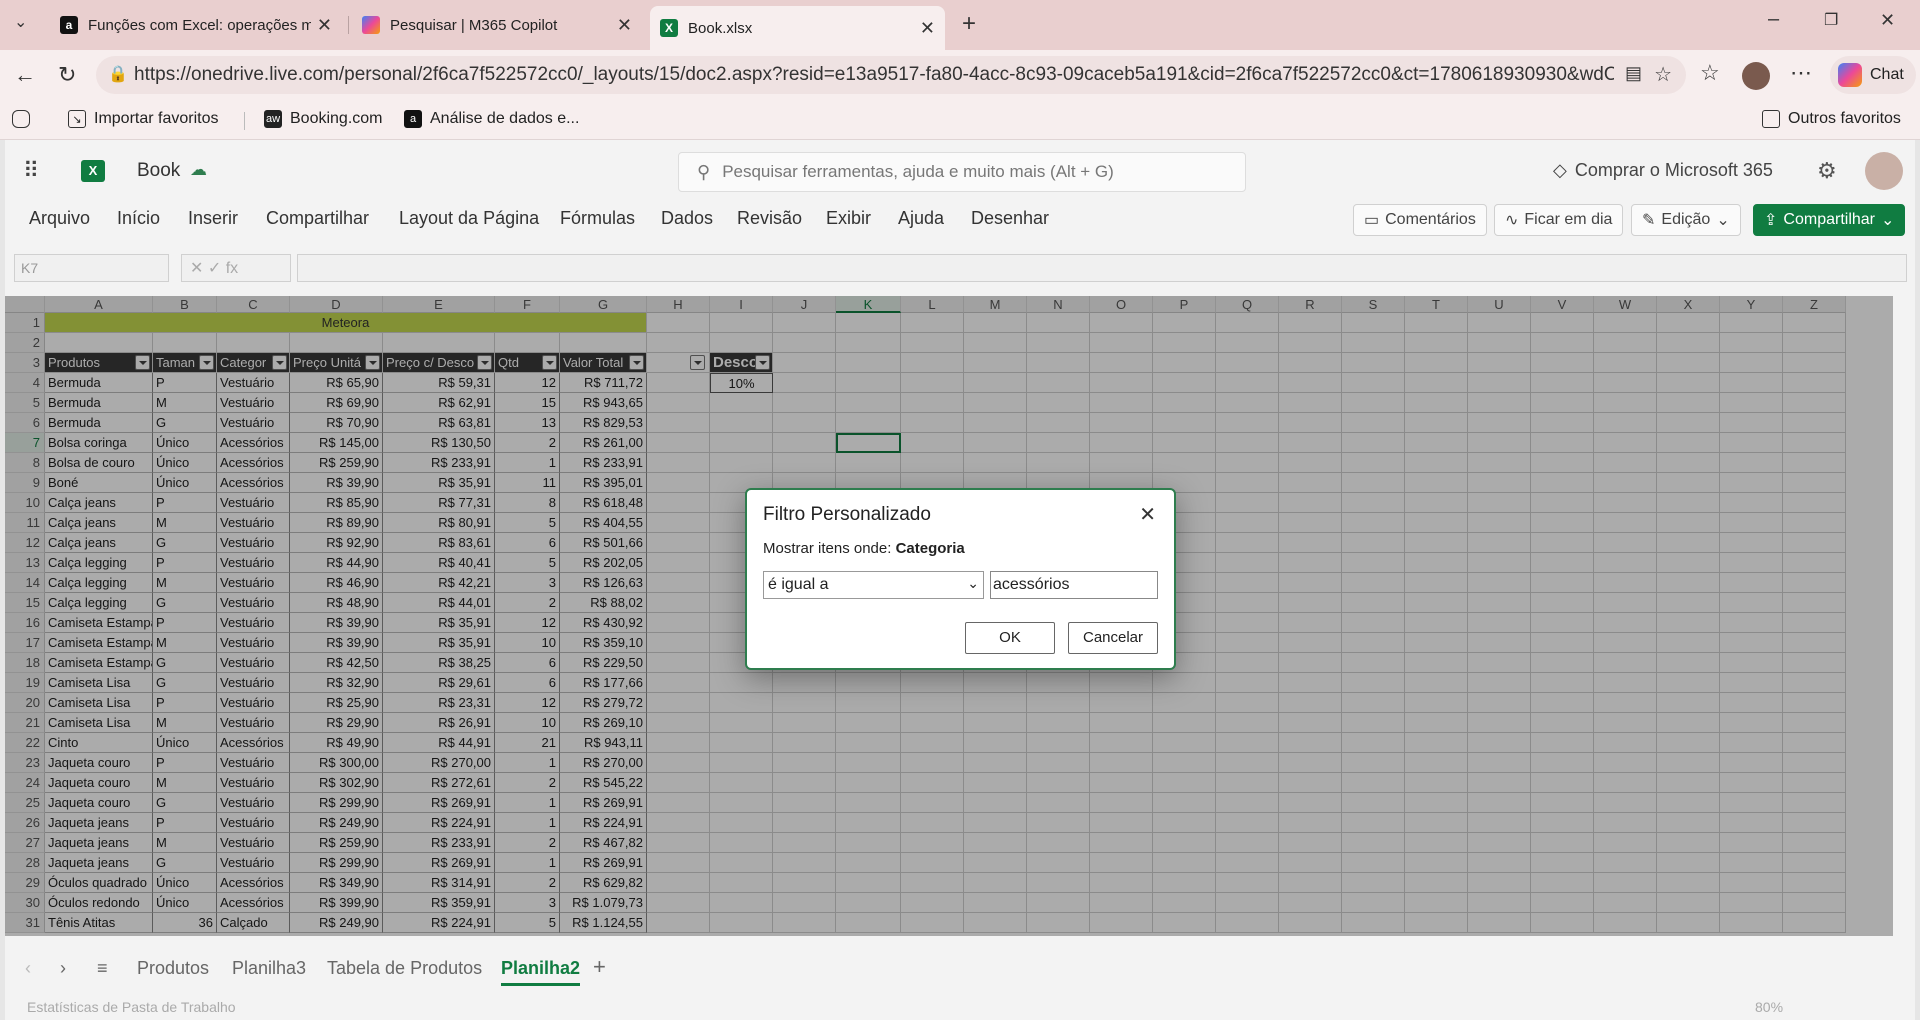 This screenshot has width=1920, height=1020. Describe the element at coordinates (603, 563) in the screenshot. I see `table-cell: R$ 202,05` at that location.